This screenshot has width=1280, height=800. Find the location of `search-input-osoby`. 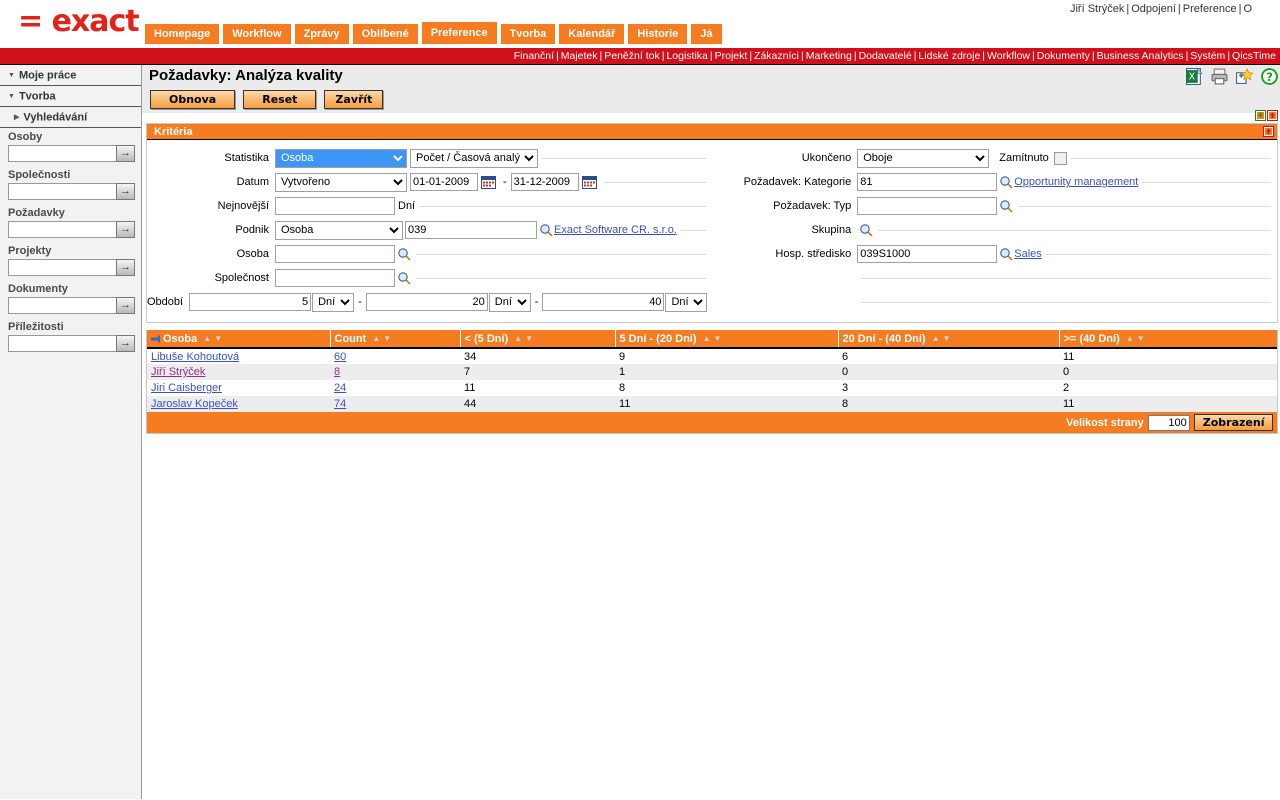

search-input-osoby is located at coordinates (62, 153).